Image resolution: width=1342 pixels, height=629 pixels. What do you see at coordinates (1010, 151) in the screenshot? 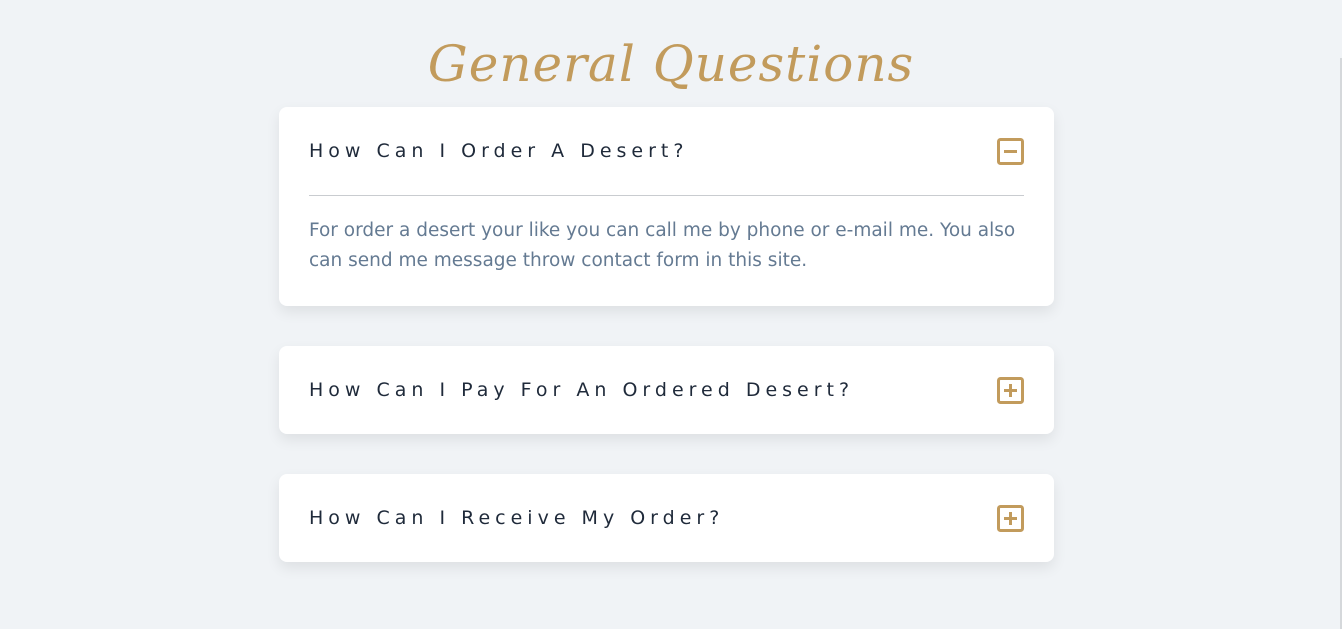
I see `minus-square-icon` at bounding box center [1010, 151].